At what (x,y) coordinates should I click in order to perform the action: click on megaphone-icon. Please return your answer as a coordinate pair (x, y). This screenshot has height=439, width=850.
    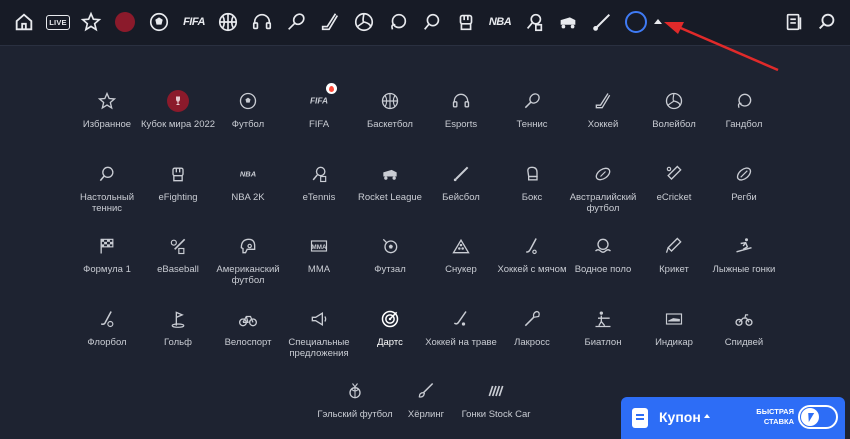
    Looking at the image, I should click on (319, 319).